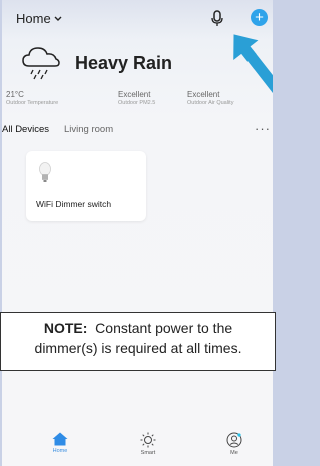 The image size is (320, 466). I want to click on nav-label: Me, so click(234, 453).